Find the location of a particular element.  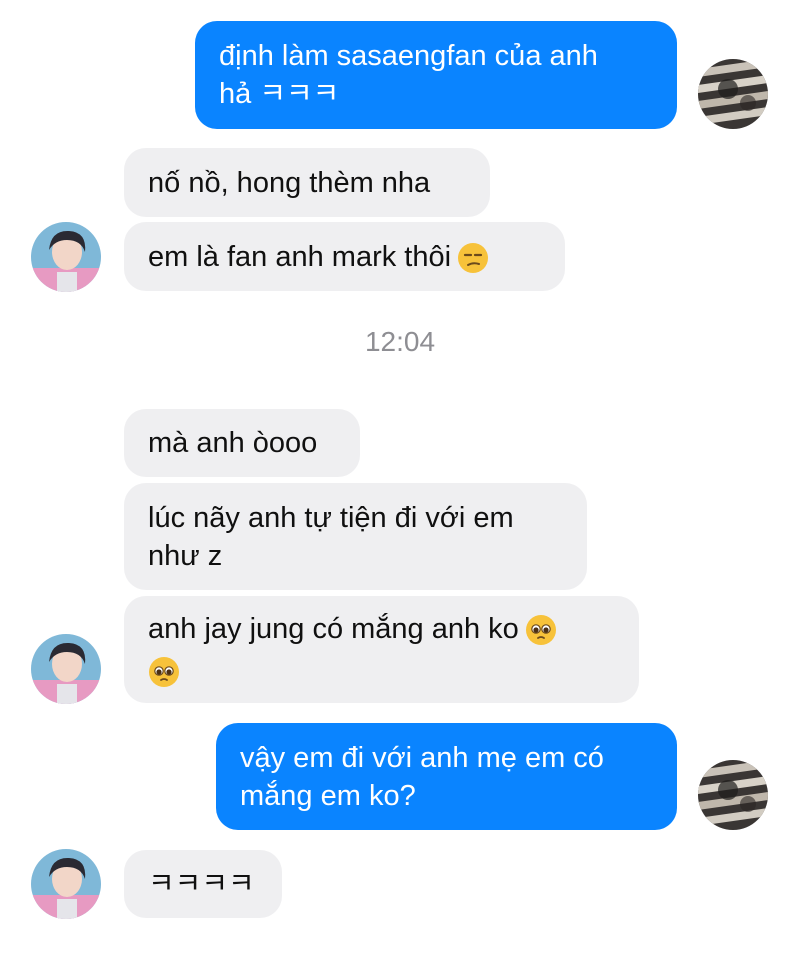

message-text-line: em là fan anh mark thôi is located at coordinates (344, 257).